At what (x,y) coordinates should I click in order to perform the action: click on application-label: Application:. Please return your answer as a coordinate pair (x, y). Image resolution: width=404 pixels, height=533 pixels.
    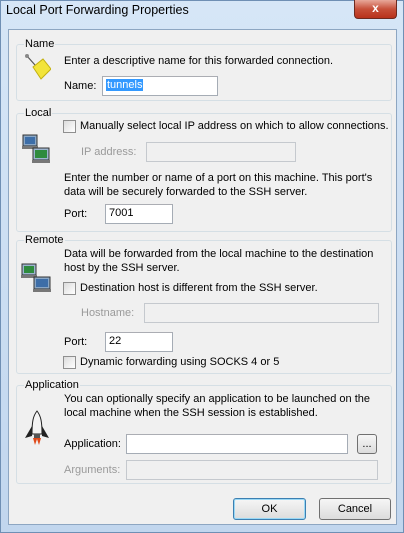
    Looking at the image, I should click on (92, 444).